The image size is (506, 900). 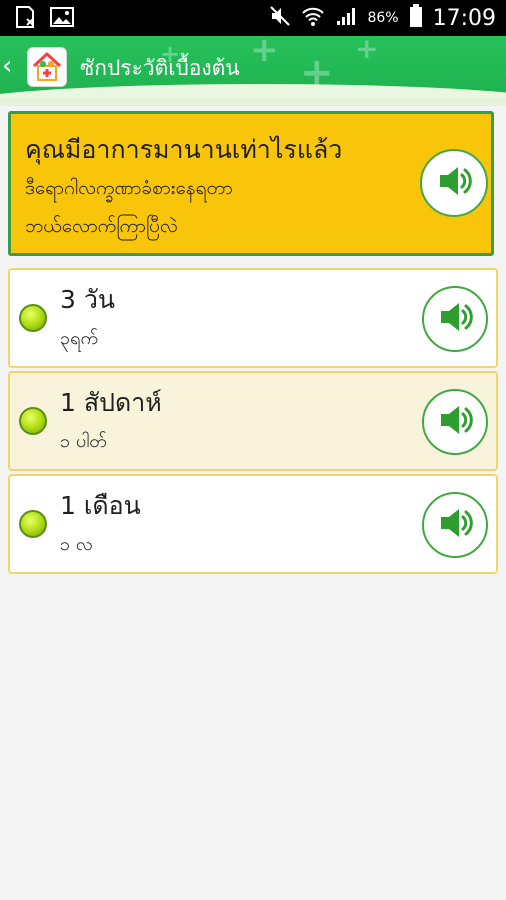 I want to click on status-bar: 86% 17:09, so click(x=253, y=18).